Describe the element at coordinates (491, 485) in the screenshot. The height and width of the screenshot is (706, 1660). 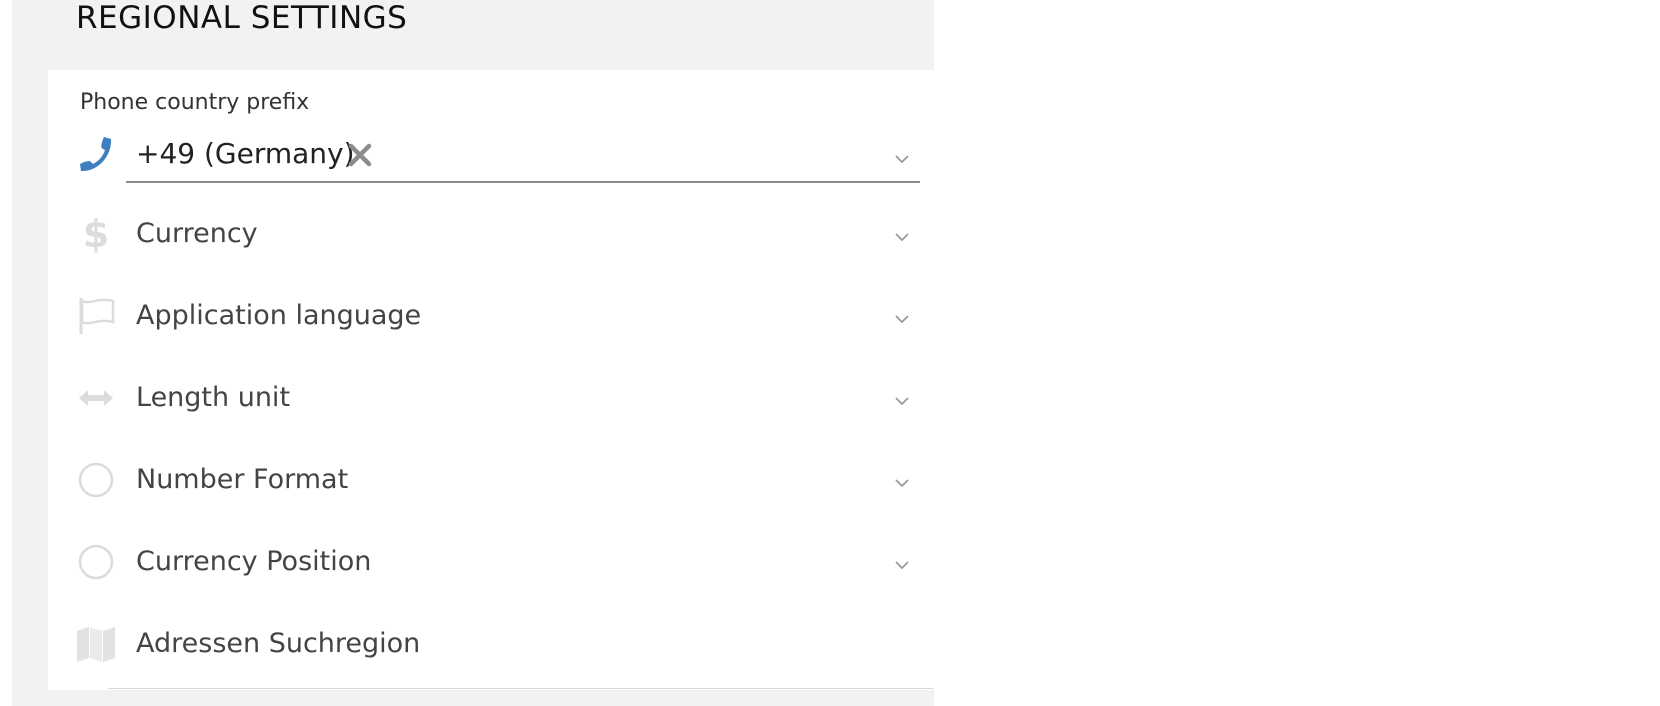
I see `number-format-select: Number Format` at that location.